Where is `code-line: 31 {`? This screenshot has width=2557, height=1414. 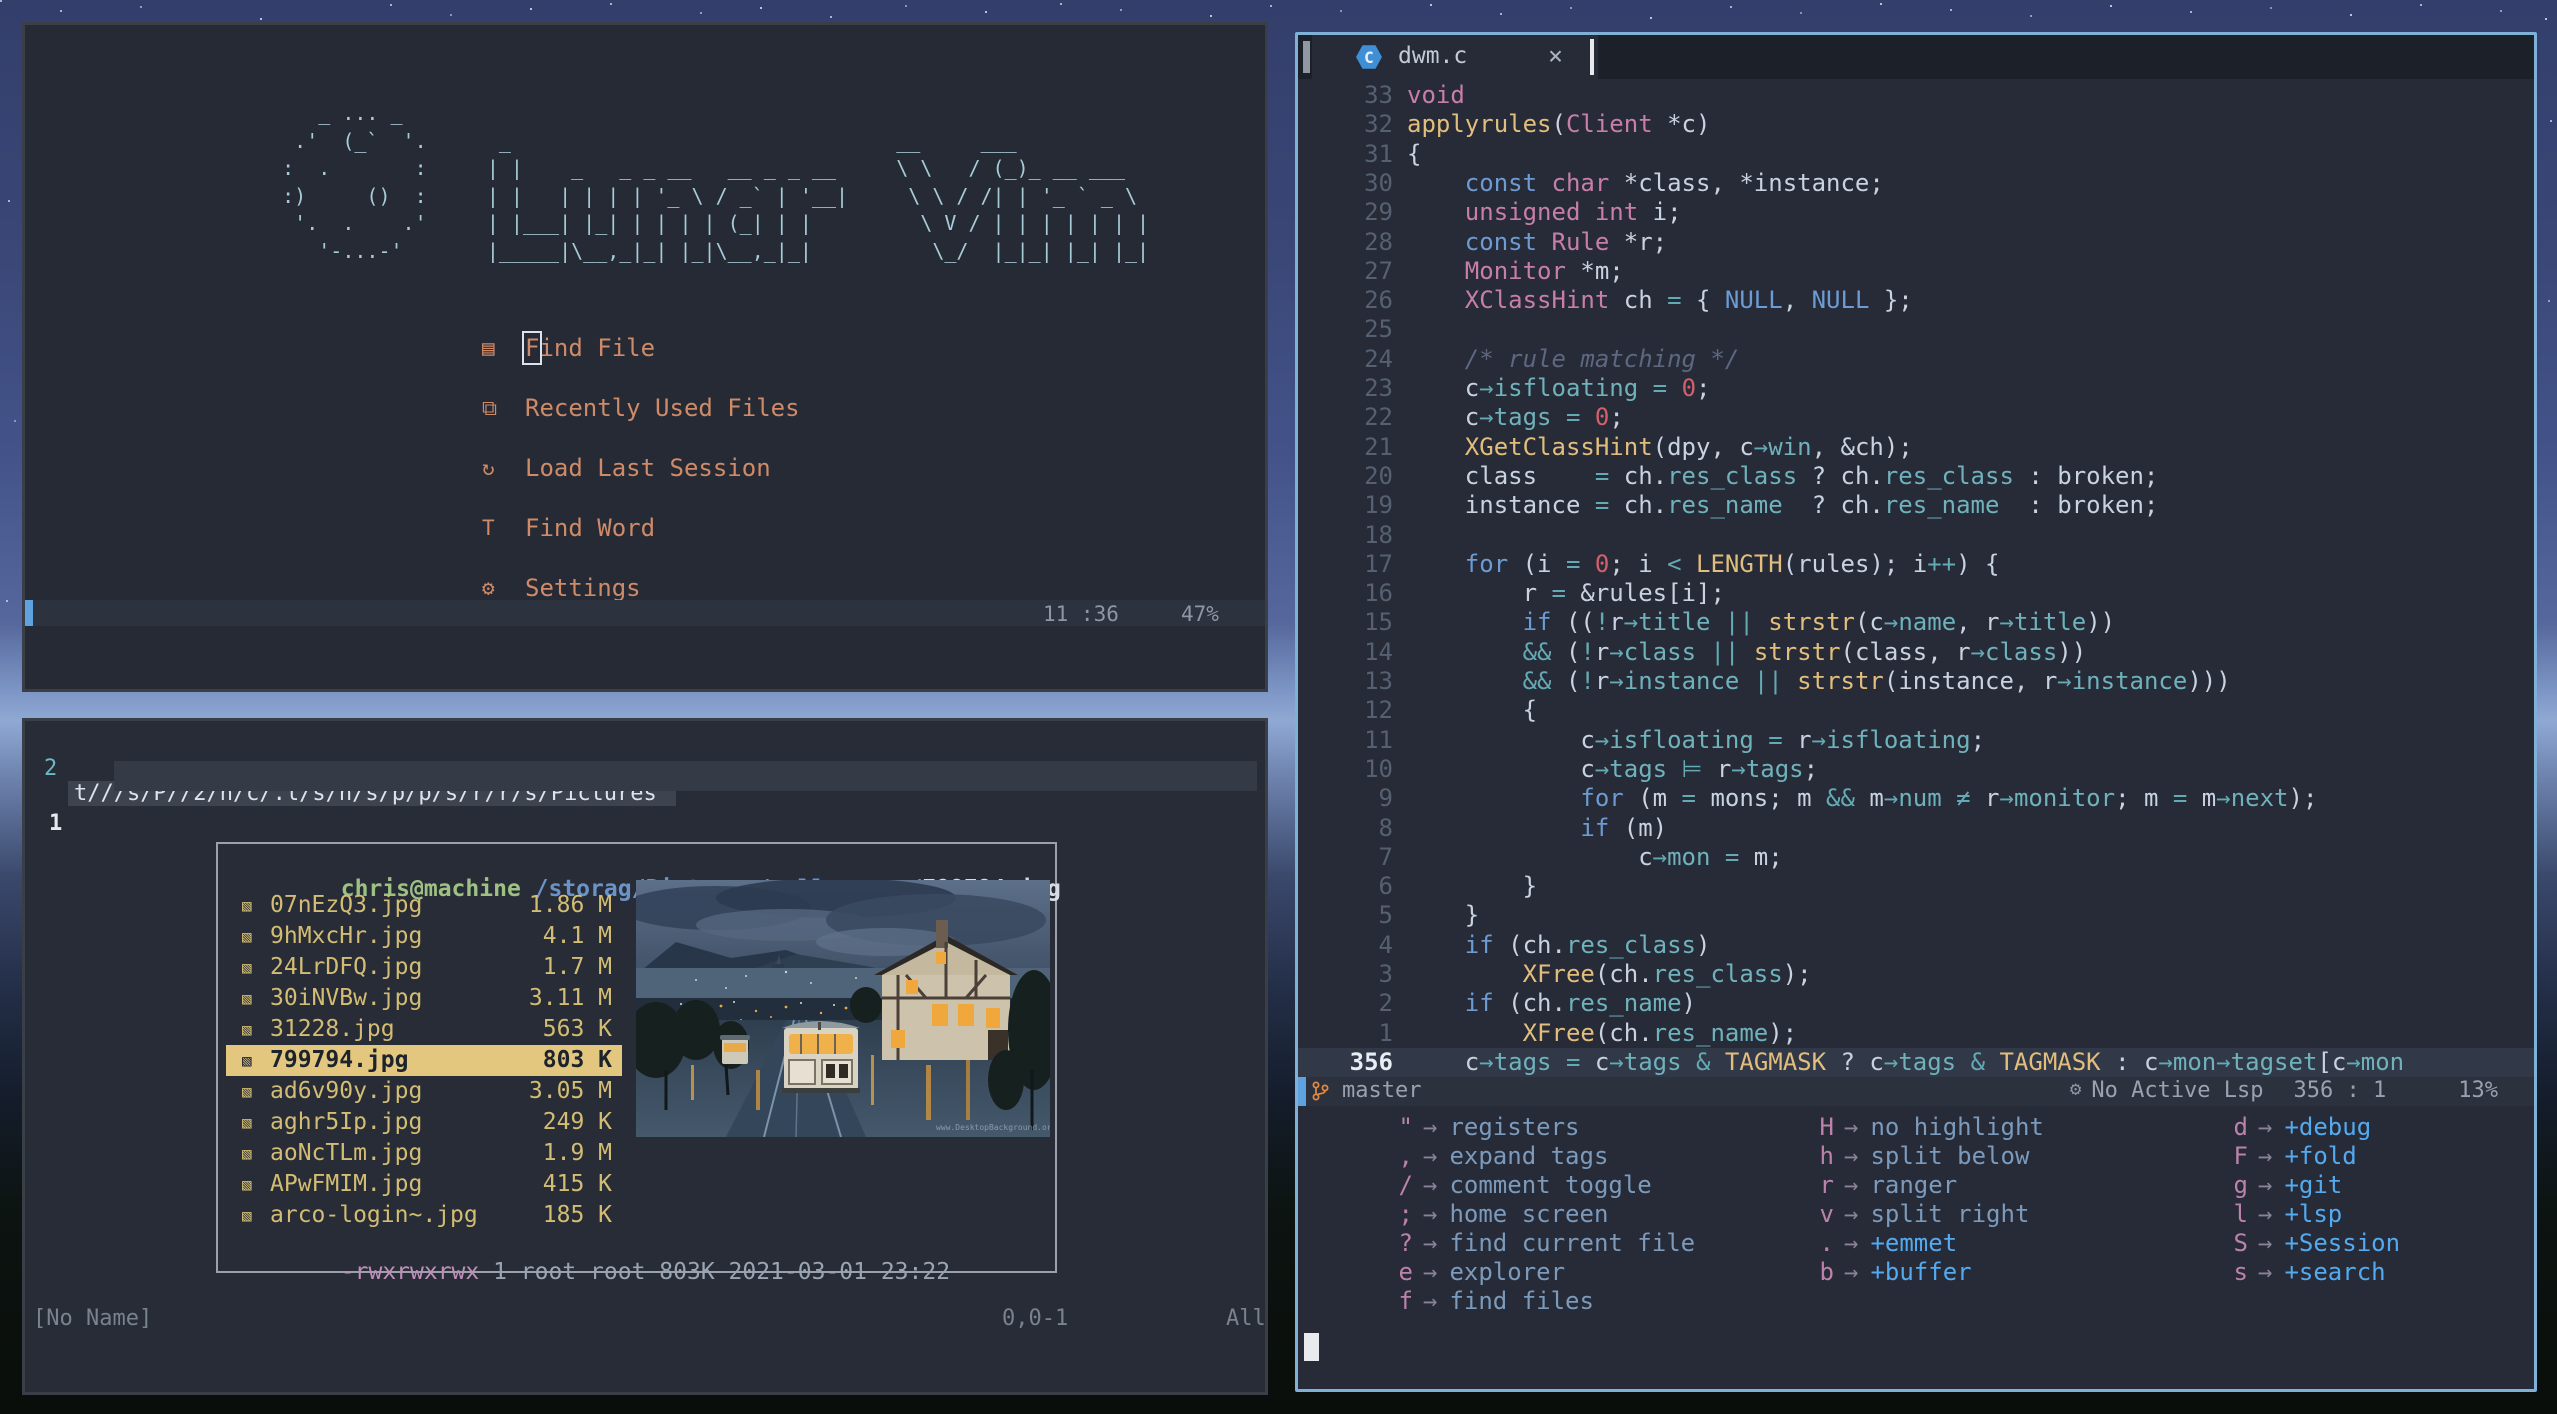 code-line: 31 { is located at coordinates (1916, 154).